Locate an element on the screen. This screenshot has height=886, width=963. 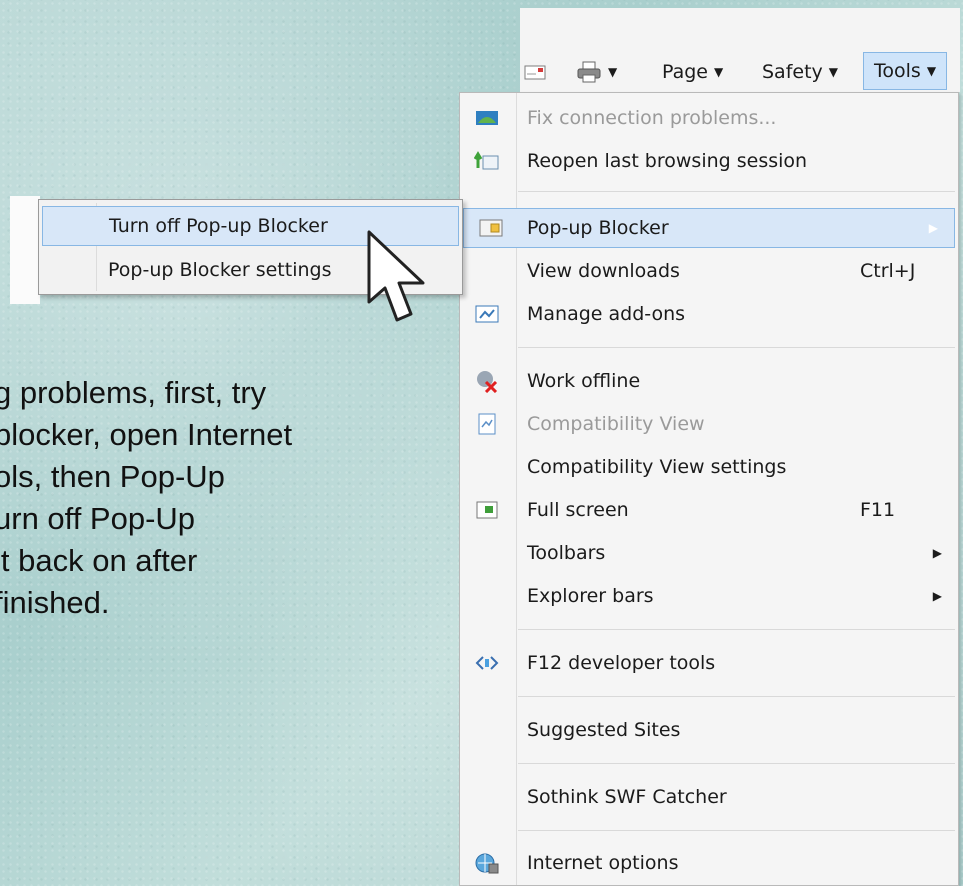
menu-item-label: Suggested Sites is located at coordinates (604, 730).